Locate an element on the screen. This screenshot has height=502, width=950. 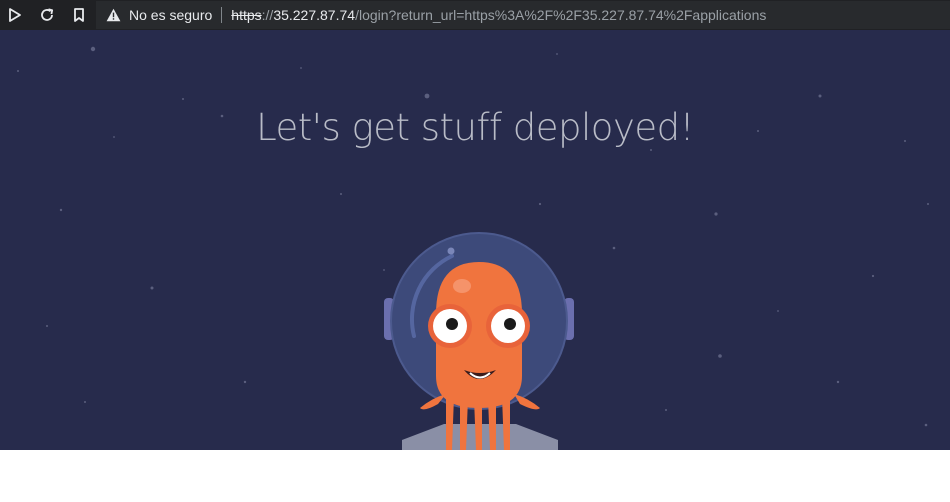
url-scheme: https is located at coordinates (246, 15).